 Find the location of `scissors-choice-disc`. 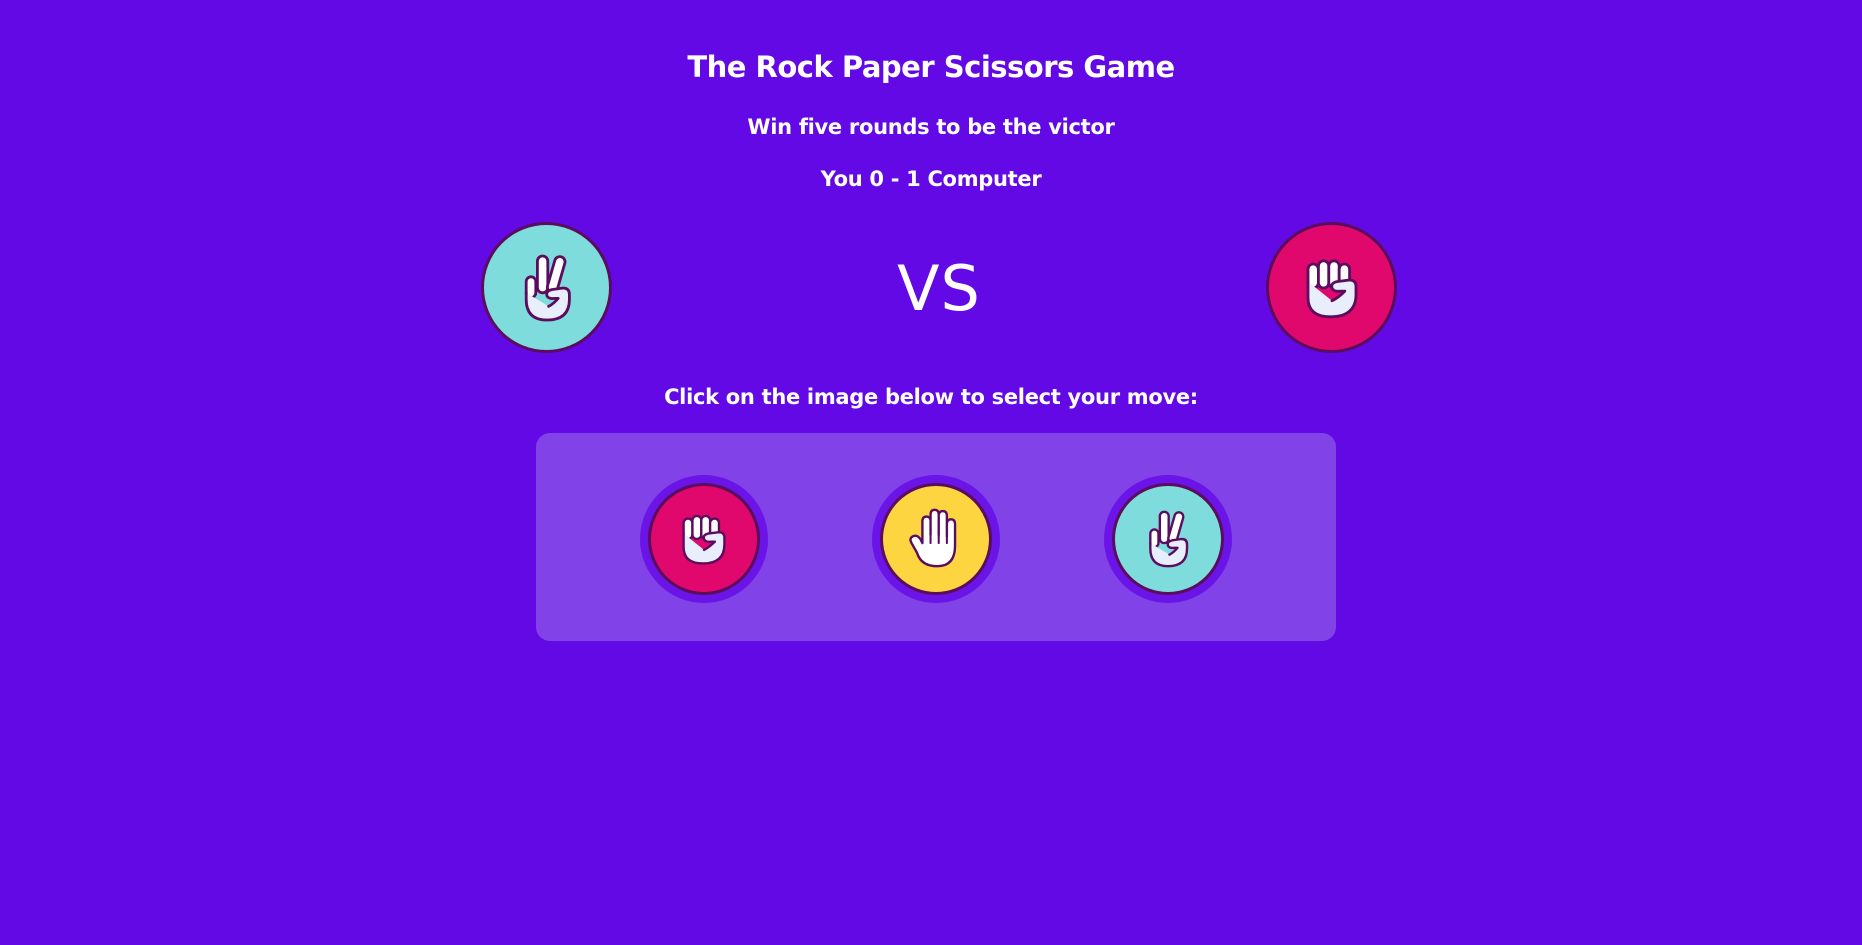

scissors-choice-disc is located at coordinates (1168, 539).